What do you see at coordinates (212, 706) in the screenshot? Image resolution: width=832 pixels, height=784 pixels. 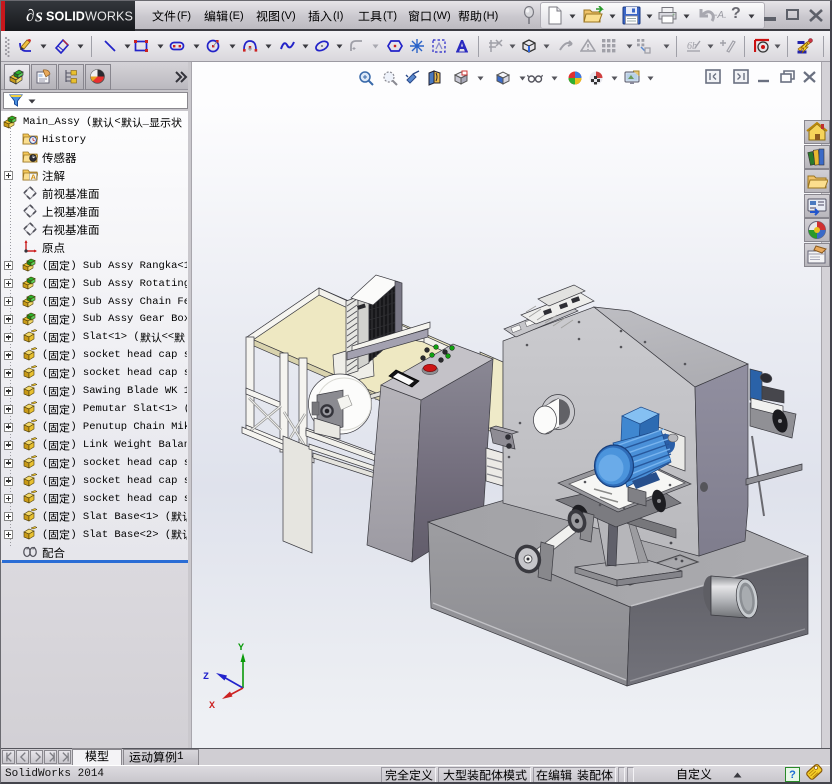 I see `svg-text: X` at bounding box center [212, 706].